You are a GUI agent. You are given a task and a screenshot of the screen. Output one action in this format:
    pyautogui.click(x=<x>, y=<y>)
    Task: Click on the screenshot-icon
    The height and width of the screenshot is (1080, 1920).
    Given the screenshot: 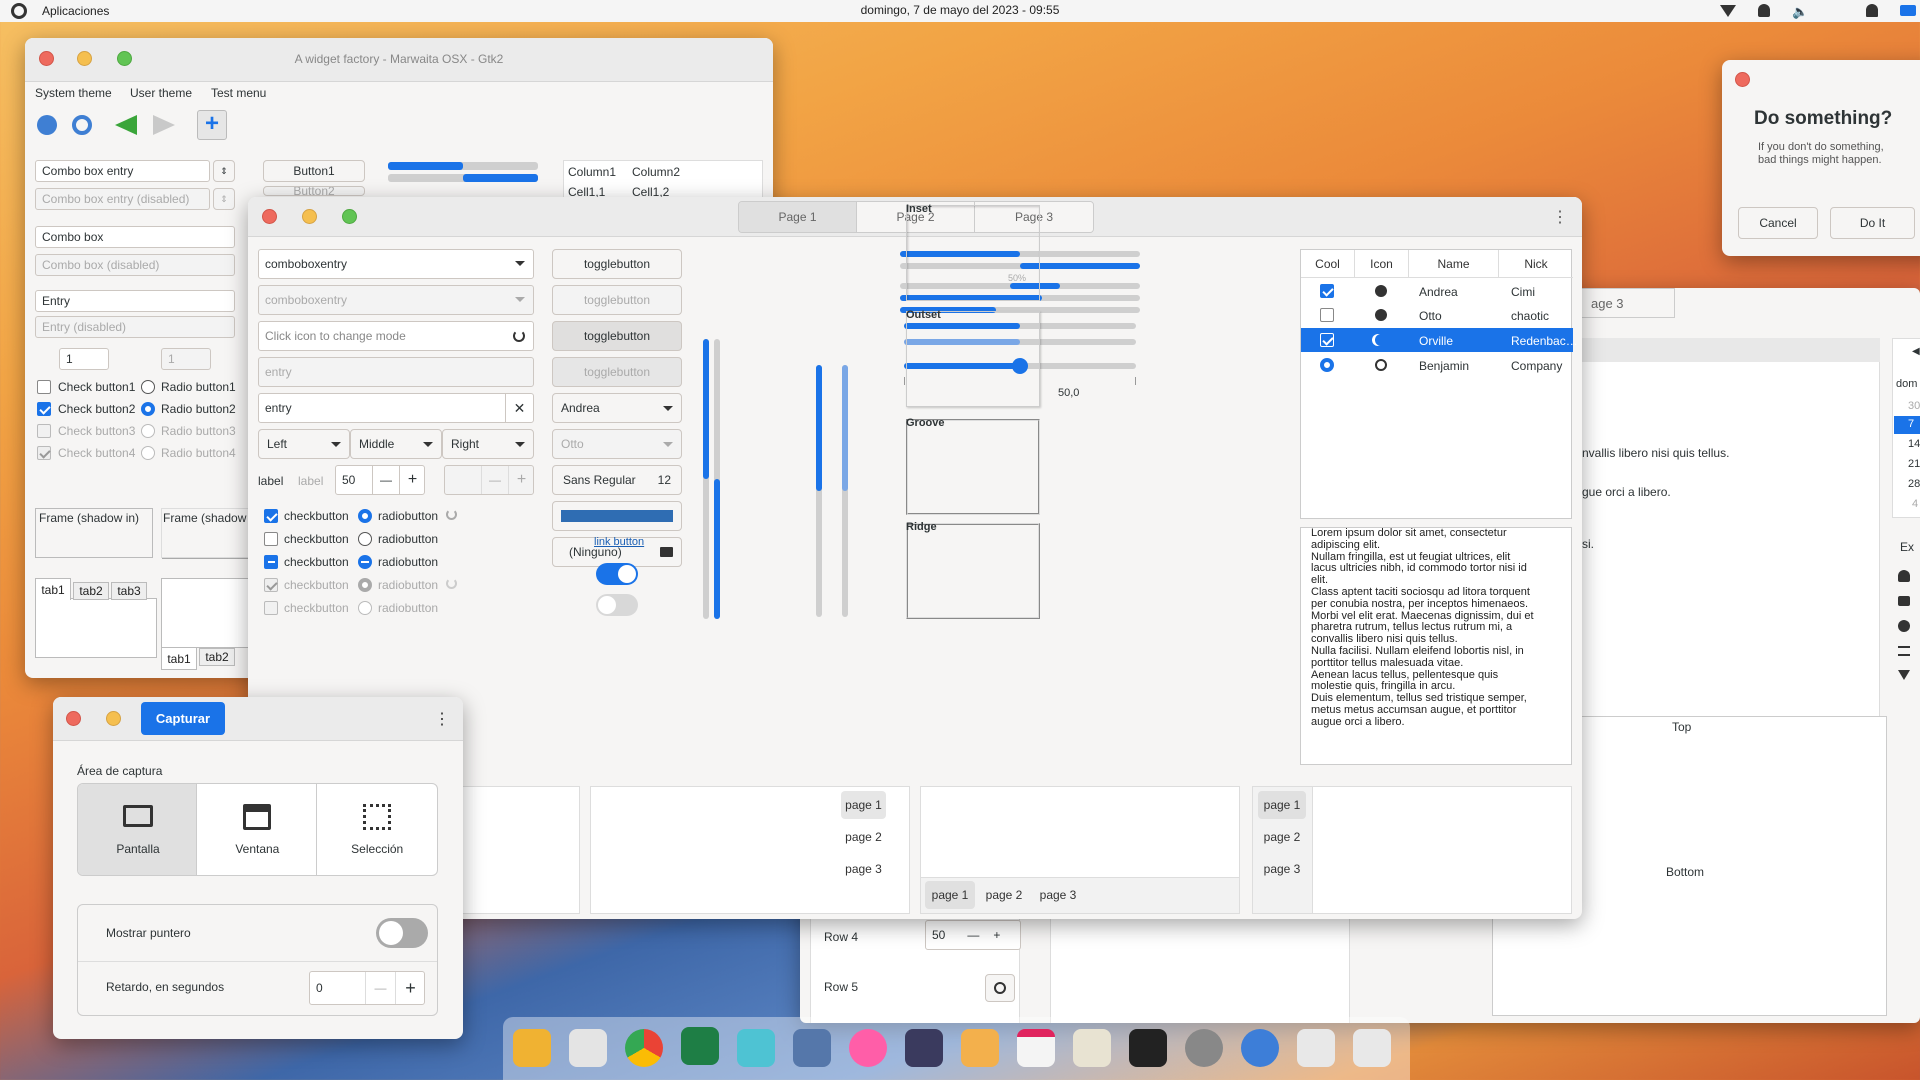 What is the action you would take?
    pyautogui.click(x=756, y=1048)
    